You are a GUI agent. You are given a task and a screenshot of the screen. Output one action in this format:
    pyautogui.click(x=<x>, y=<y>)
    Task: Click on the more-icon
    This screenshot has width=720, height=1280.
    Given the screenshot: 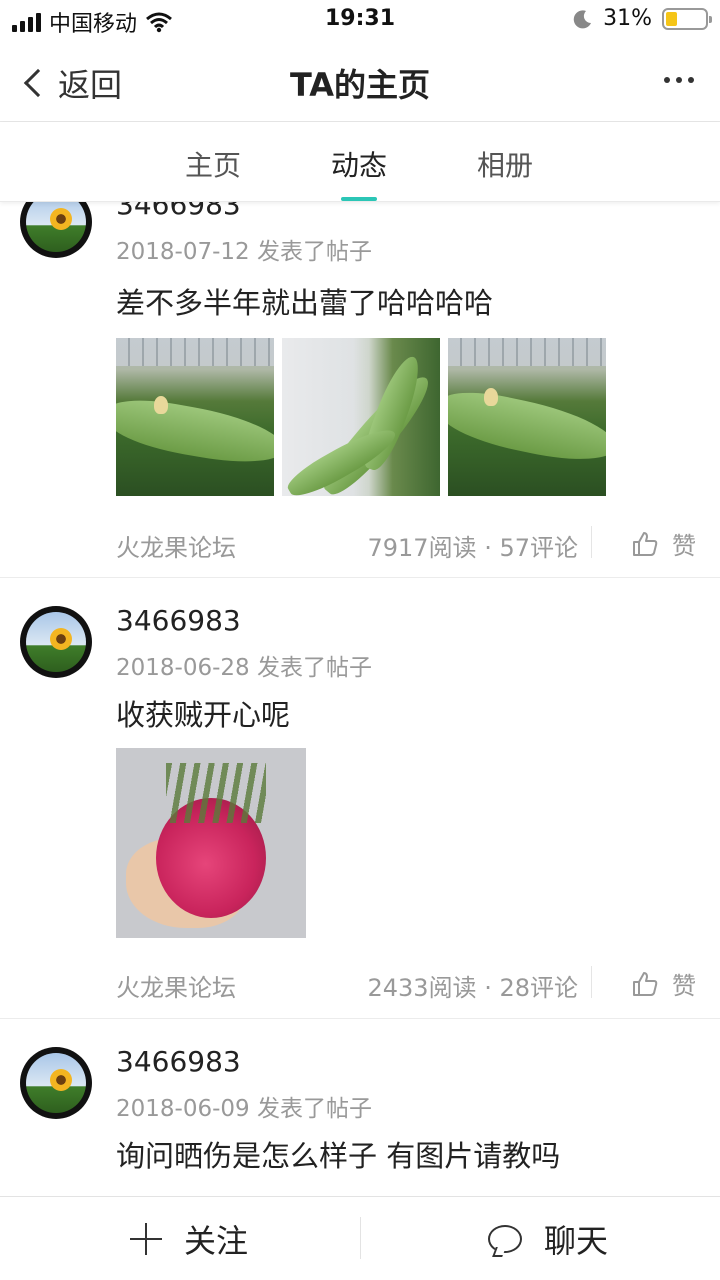 What is the action you would take?
    pyautogui.click(x=679, y=80)
    